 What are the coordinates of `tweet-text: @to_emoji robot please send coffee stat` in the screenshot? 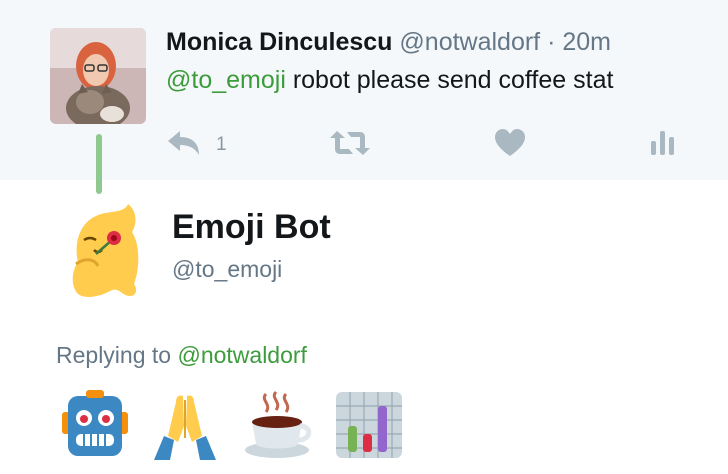 It's located at (389, 80).